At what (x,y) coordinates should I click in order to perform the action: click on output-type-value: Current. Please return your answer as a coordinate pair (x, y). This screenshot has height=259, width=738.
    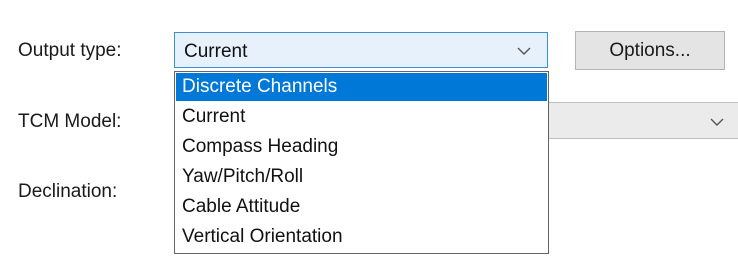
    Looking at the image, I should click on (216, 51).